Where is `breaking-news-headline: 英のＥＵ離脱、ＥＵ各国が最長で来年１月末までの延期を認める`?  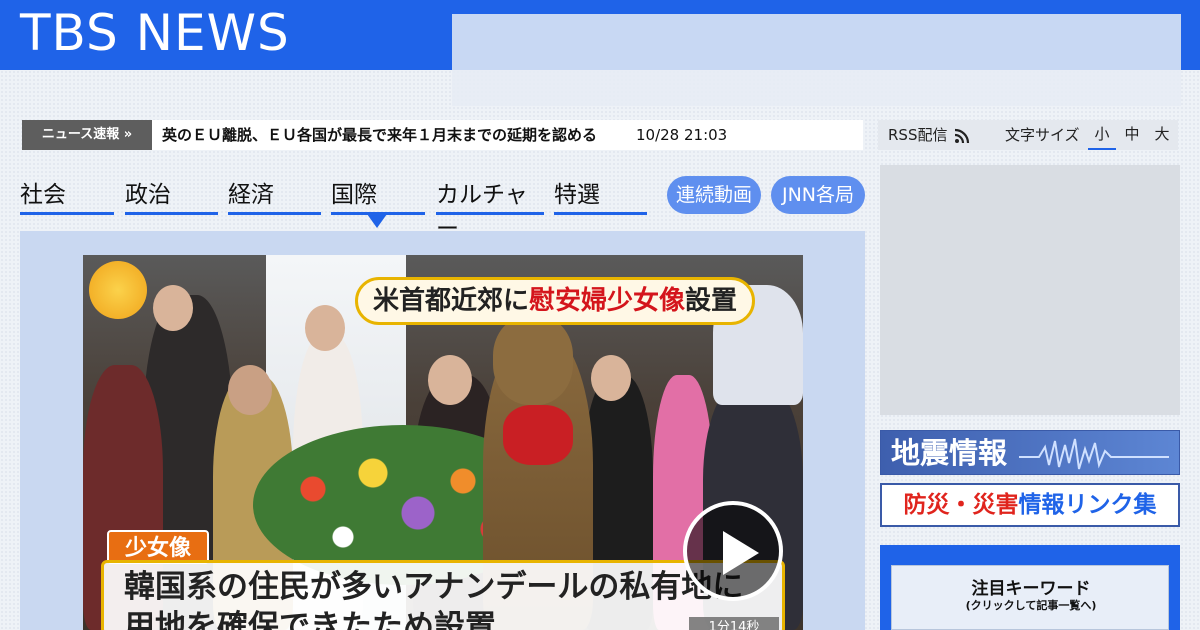
breaking-news-headline: 英のＥＵ離脱、ＥＵ各国が最長で来年１月末までの延期を認める is located at coordinates (379, 135).